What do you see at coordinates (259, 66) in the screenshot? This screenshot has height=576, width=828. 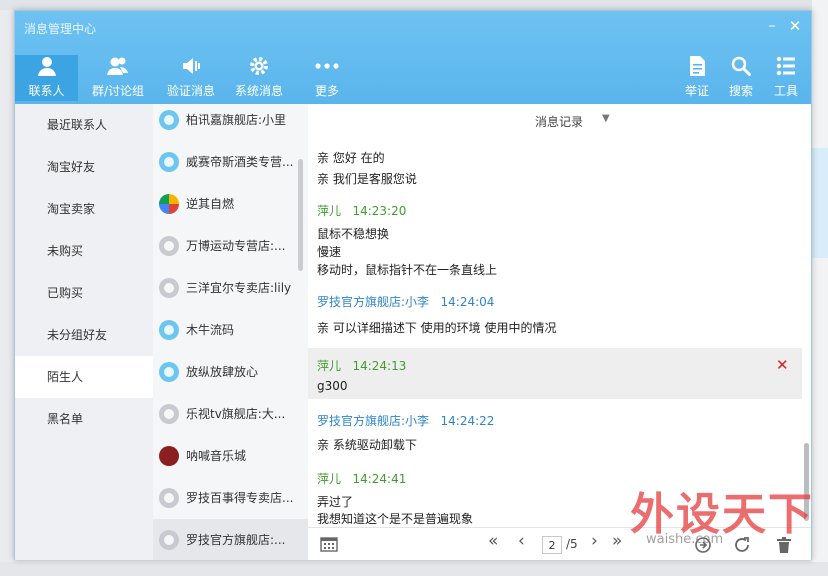 I see `gear-icon` at bounding box center [259, 66].